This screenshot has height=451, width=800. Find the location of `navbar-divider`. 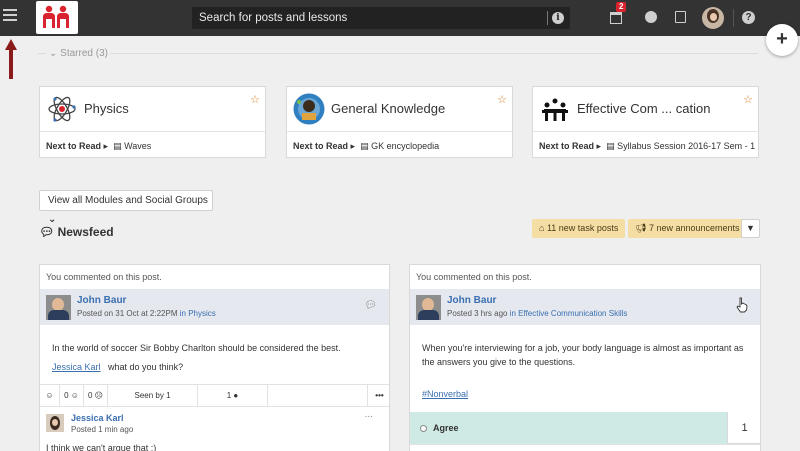

navbar-divider is located at coordinates (733, 18).